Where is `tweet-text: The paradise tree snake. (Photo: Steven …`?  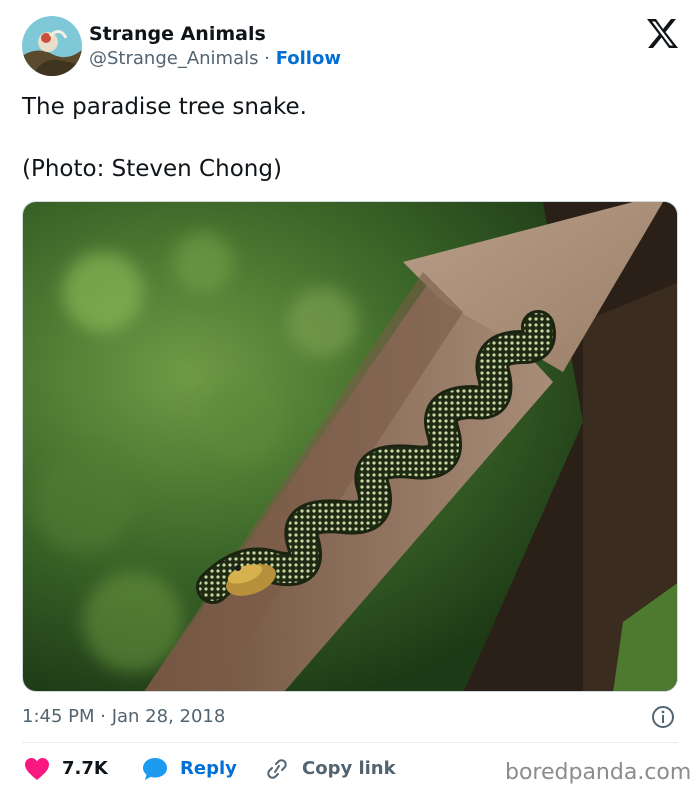
tweet-text: The paradise tree snake. (Photo: Steven … is located at coordinates (347, 138).